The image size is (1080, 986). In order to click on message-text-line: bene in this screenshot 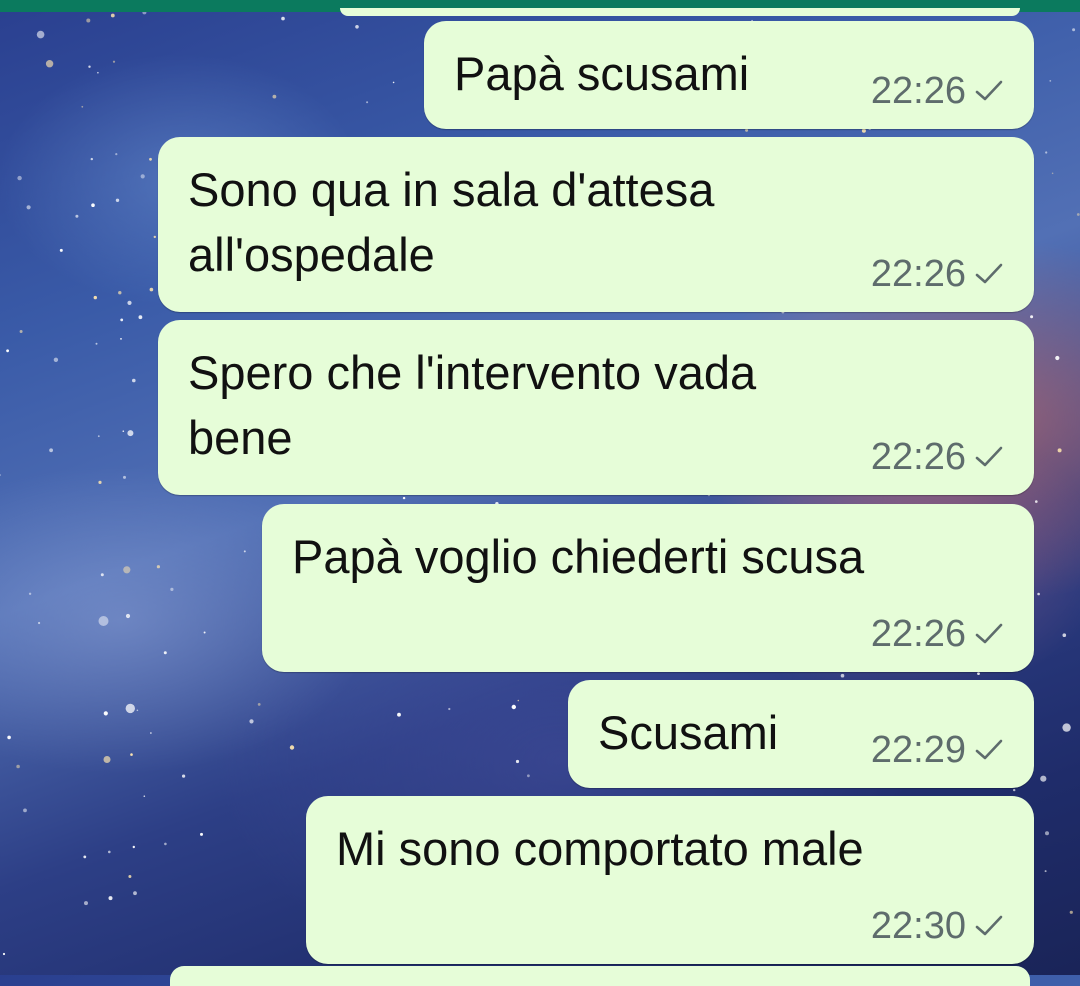, I will do `click(240, 437)`.